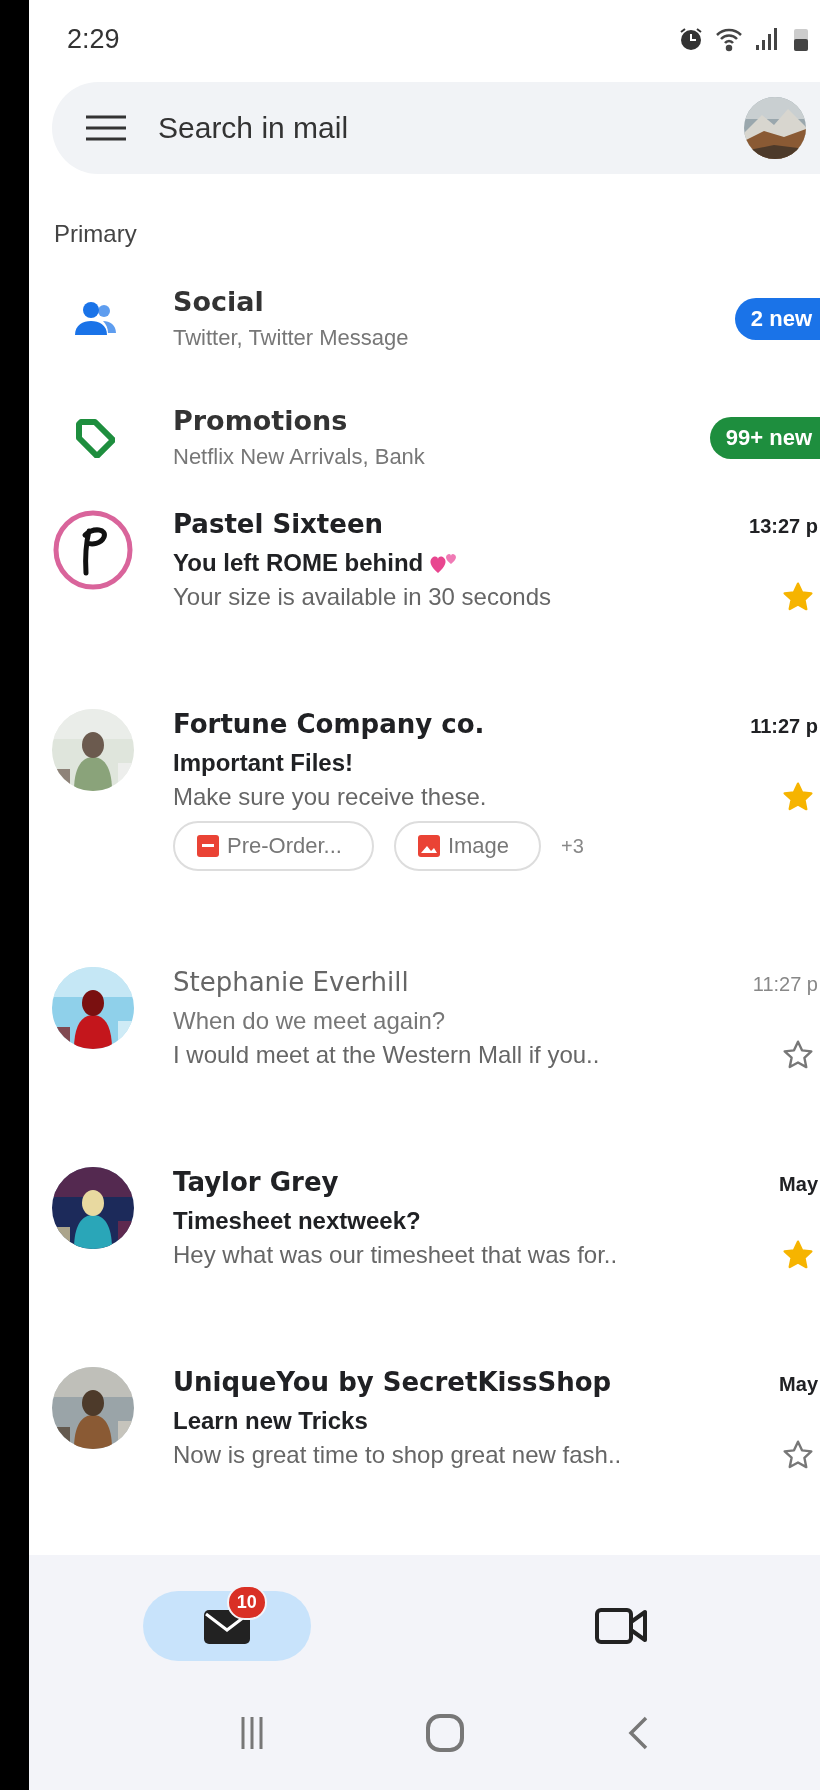 Image resolution: width=820 pixels, height=1790 pixels. What do you see at coordinates (397, 1455) in the screenshot?
I see `email-snippet: Now is great time to shop great new fash..` at bounding box center [397, 1455].